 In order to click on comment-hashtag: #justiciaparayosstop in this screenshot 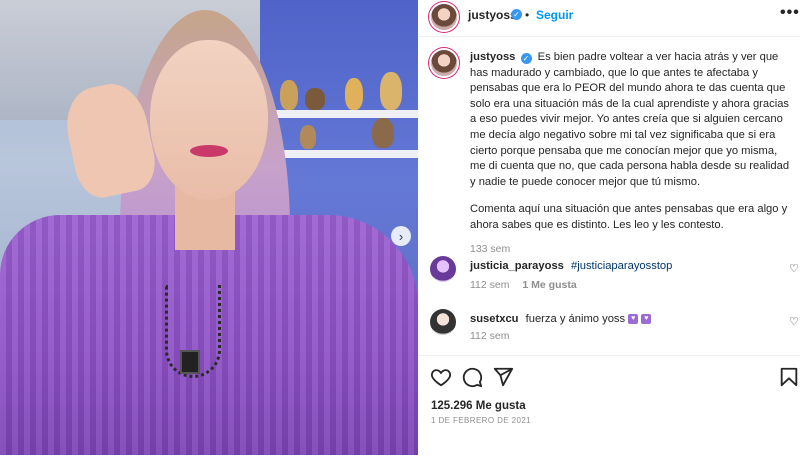, I will do `click(621, 266)`.